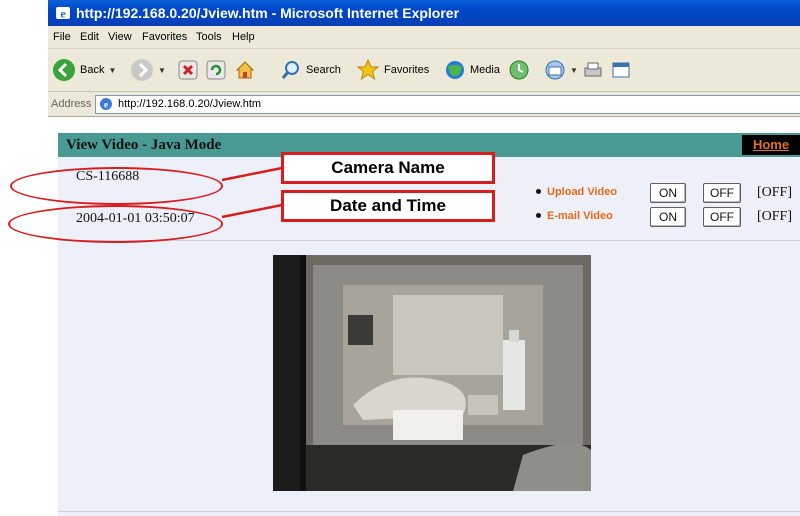 The width and height of the screenshot is (800, 516). Describe the element at coordinates (252, 174) in the screenshot. I see `camera-name-connector` at that location.